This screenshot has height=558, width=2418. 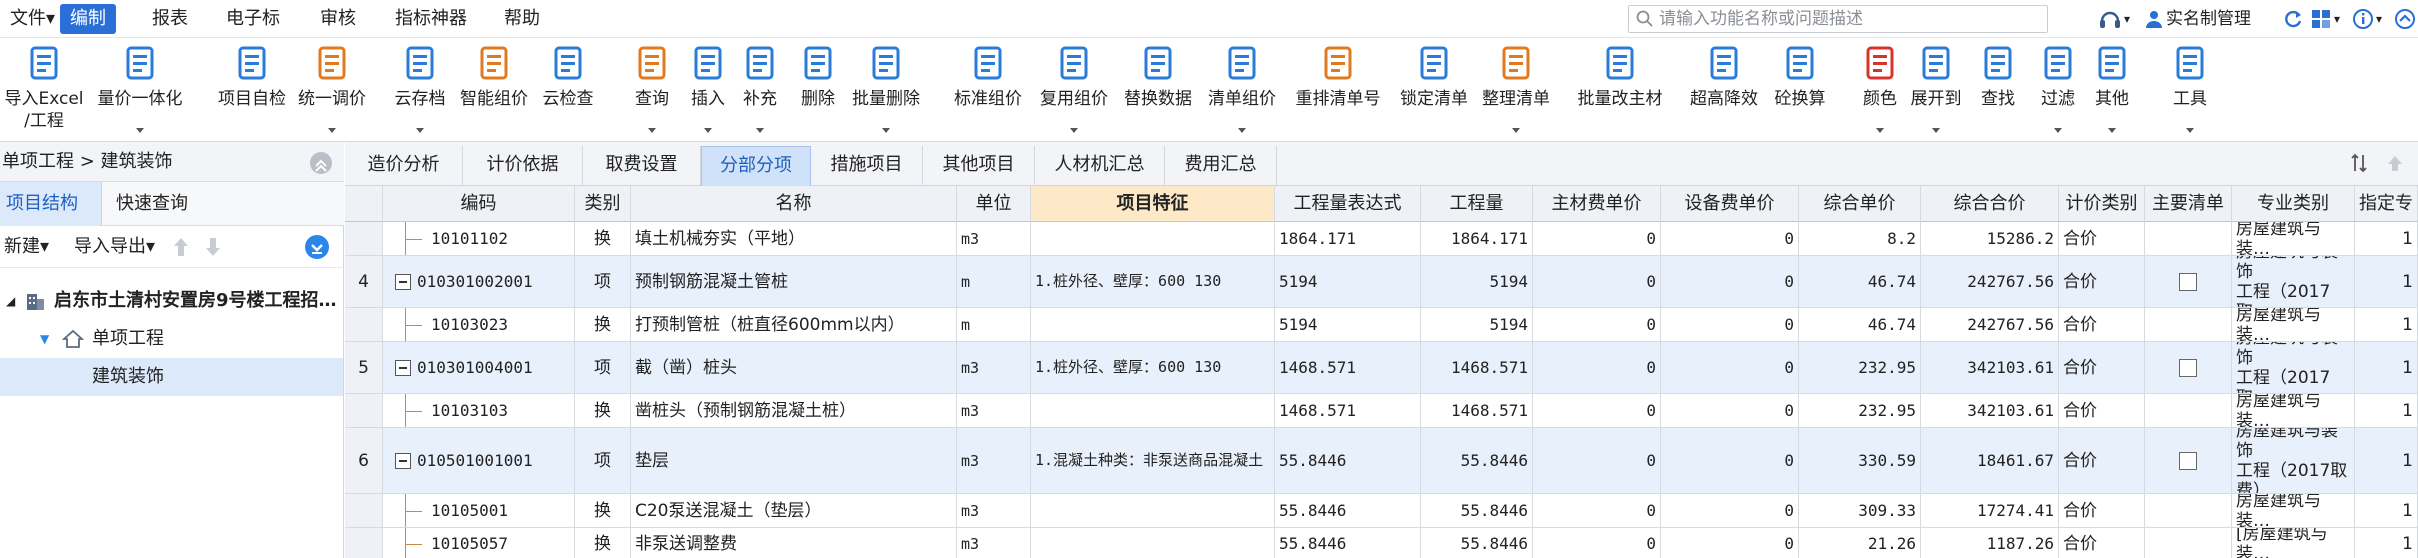 I want to click on tree-expand-icon: ◢, so click(x=10, y=301).